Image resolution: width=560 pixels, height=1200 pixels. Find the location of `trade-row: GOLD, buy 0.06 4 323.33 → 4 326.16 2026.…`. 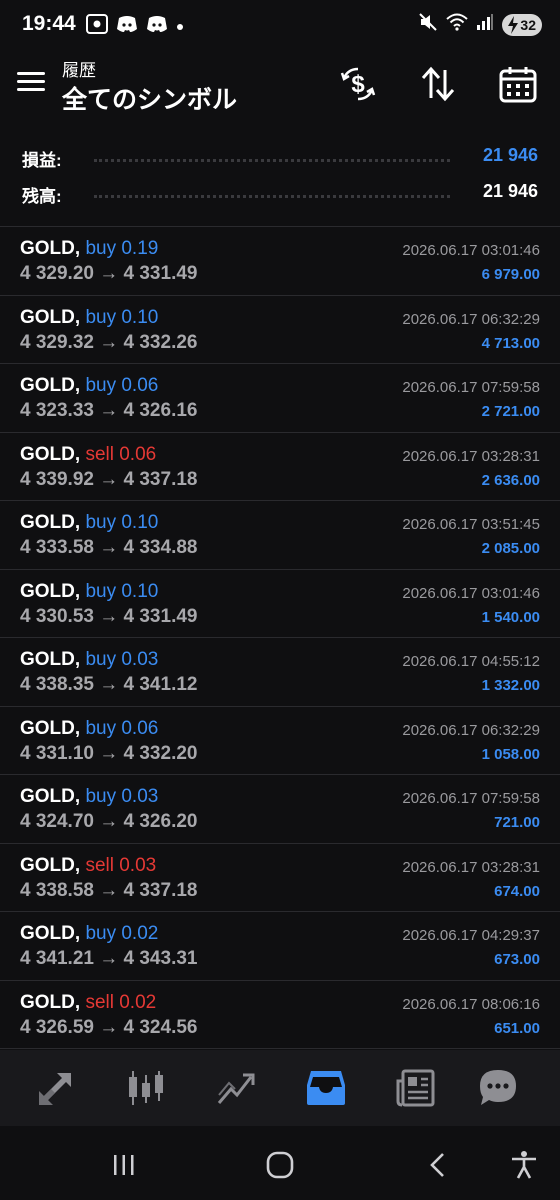

trade-row: GOLD, buy 0.06 4 323.33 → 4 326.16 2026.… is located at coordinates (280, 398).